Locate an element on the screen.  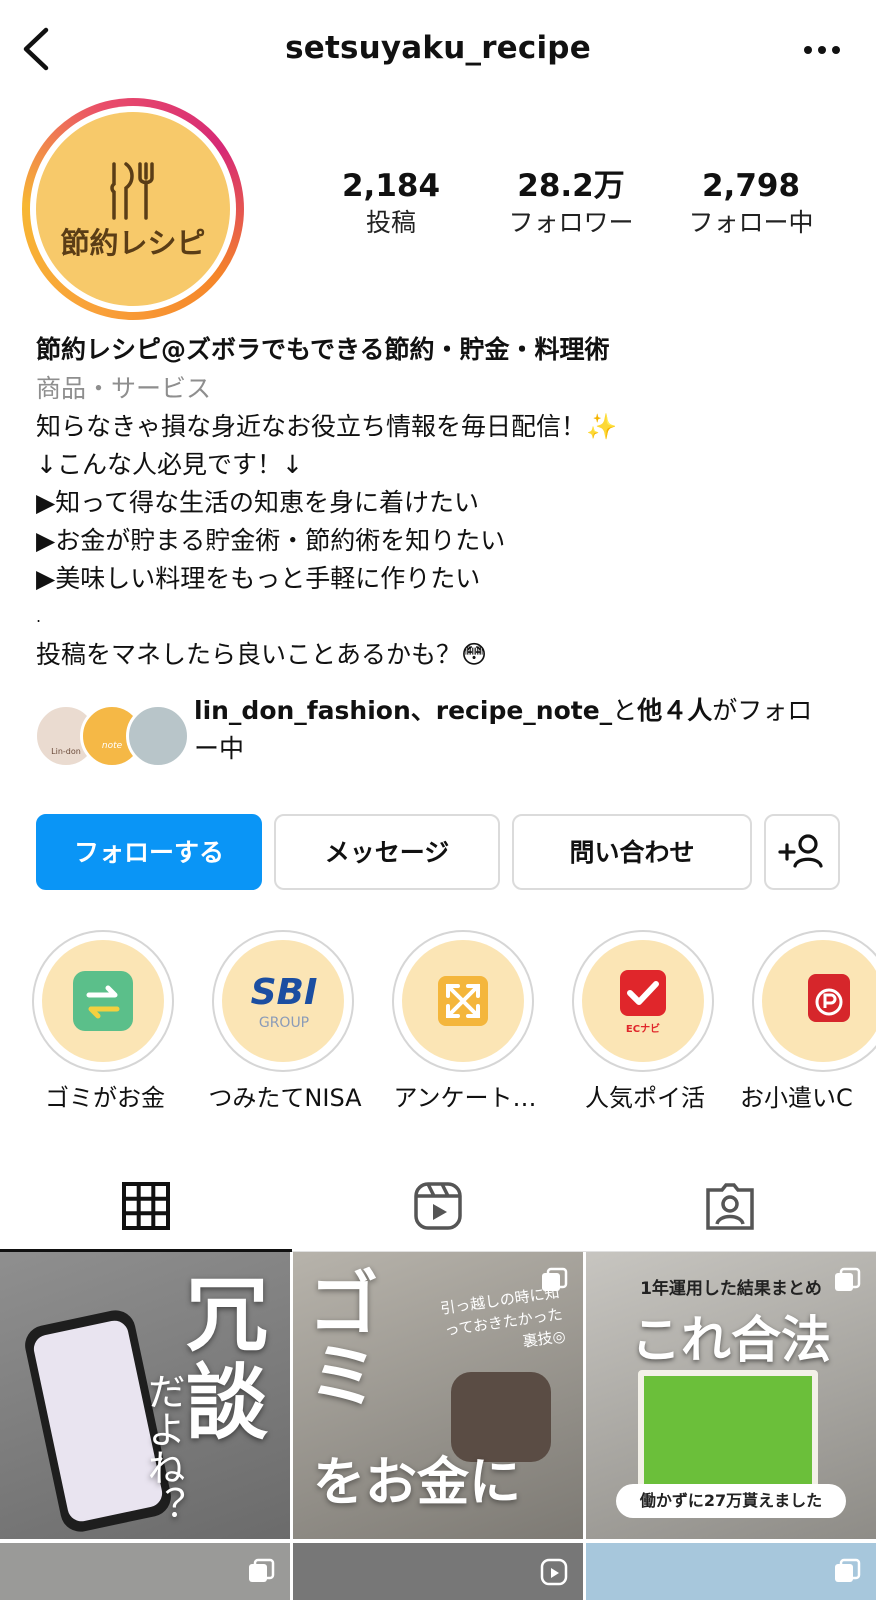
followed-by-text: lin_don_fashion、recipe_note_と他４人がフォロー中 is located at coordinates (514, 730).